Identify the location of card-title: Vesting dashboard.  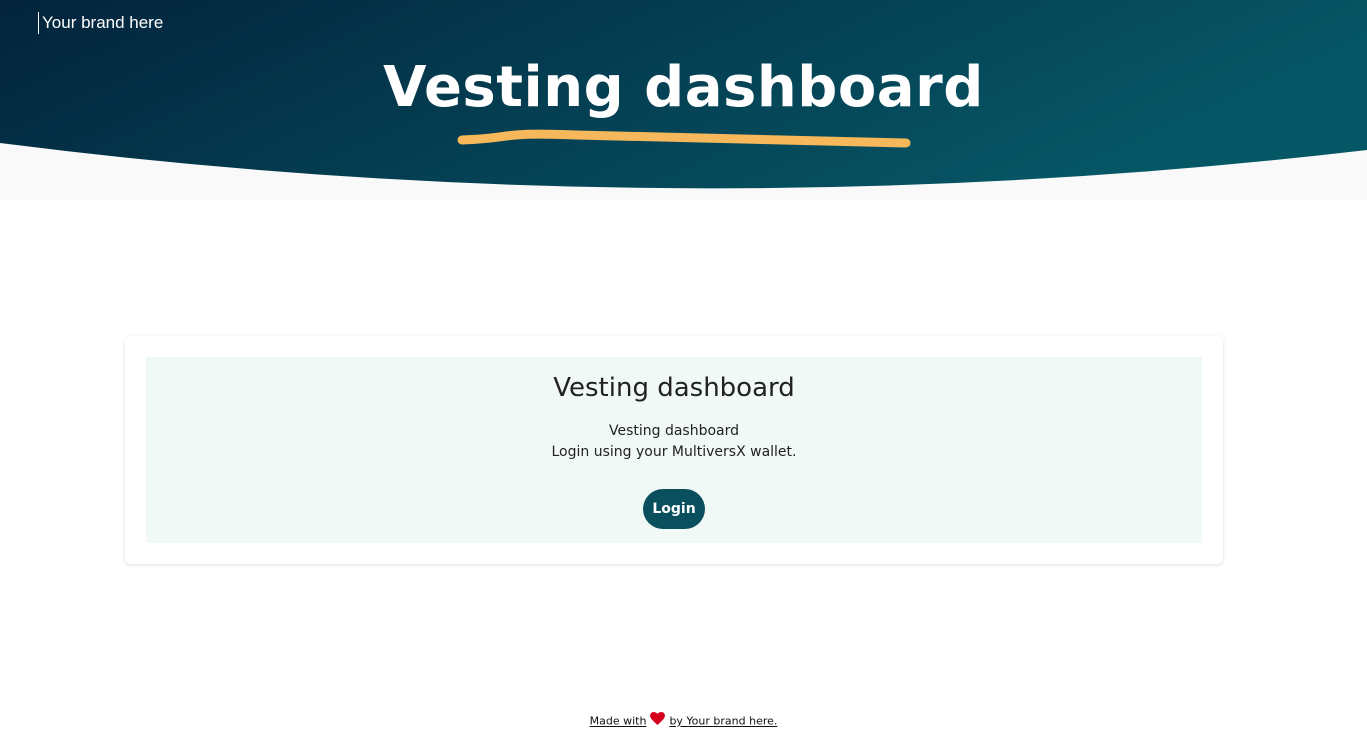
(674, 388).